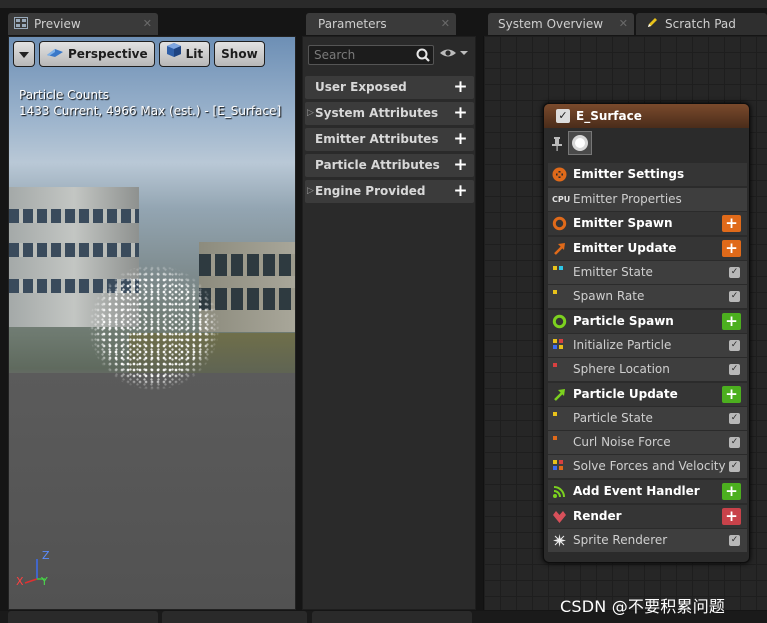 The height and width of the screenshot is (623, 767). Describe the element at coordinates (557, 145) in the screenshot. I see `pin-icon` at that location.